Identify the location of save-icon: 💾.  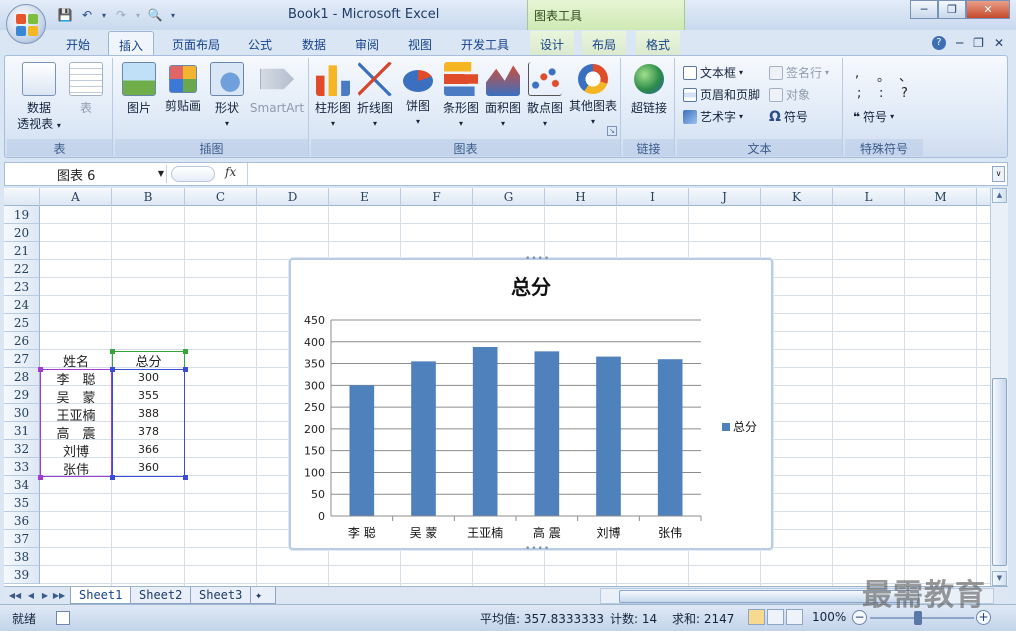
(65, 15).